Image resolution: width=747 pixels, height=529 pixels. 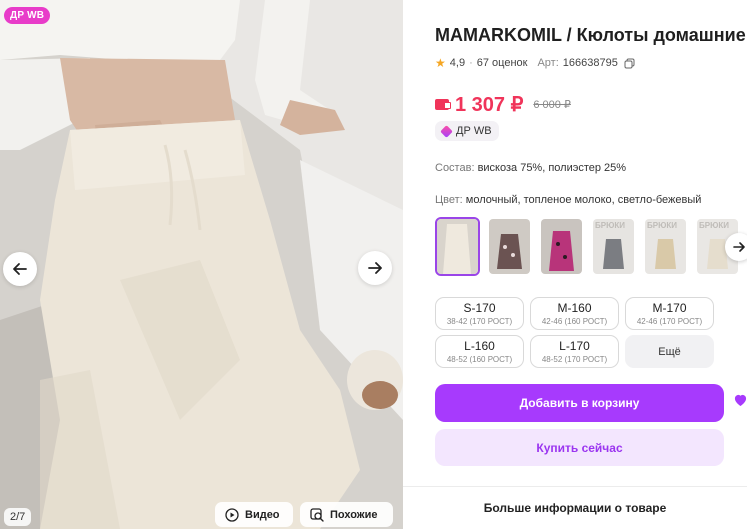 I want to click on size-option: L-170 48-52 (170 РОСТ), so click(x=574, y=351).